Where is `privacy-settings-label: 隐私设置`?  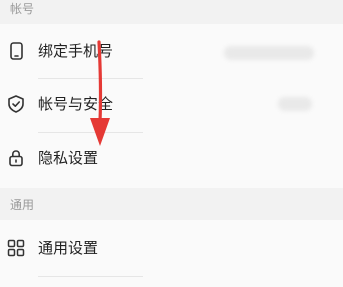
privacy-settings-label: 隐私设置 is located at coordinates (68, 158).